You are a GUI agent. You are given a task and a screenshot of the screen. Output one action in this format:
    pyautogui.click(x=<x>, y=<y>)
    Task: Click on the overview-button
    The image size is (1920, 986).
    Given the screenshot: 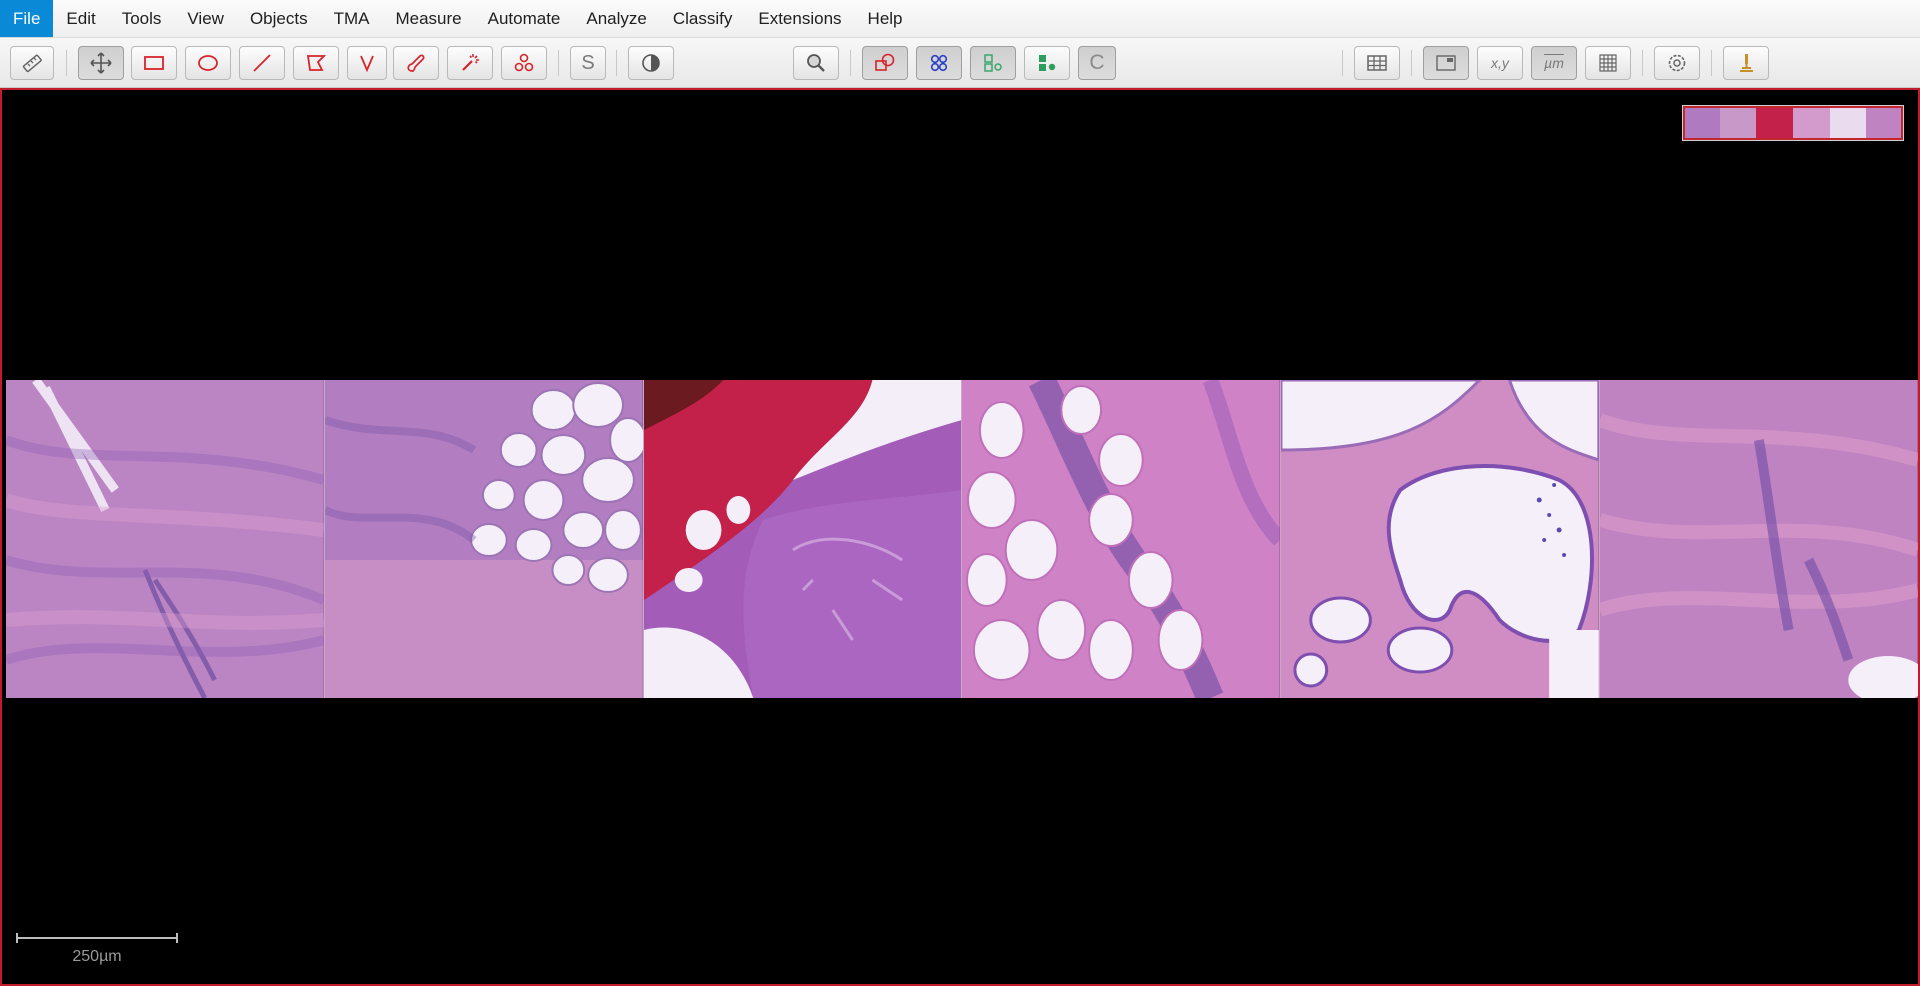 What is the action you would take?
    pyautogui.click(x=1446, y=63)
    